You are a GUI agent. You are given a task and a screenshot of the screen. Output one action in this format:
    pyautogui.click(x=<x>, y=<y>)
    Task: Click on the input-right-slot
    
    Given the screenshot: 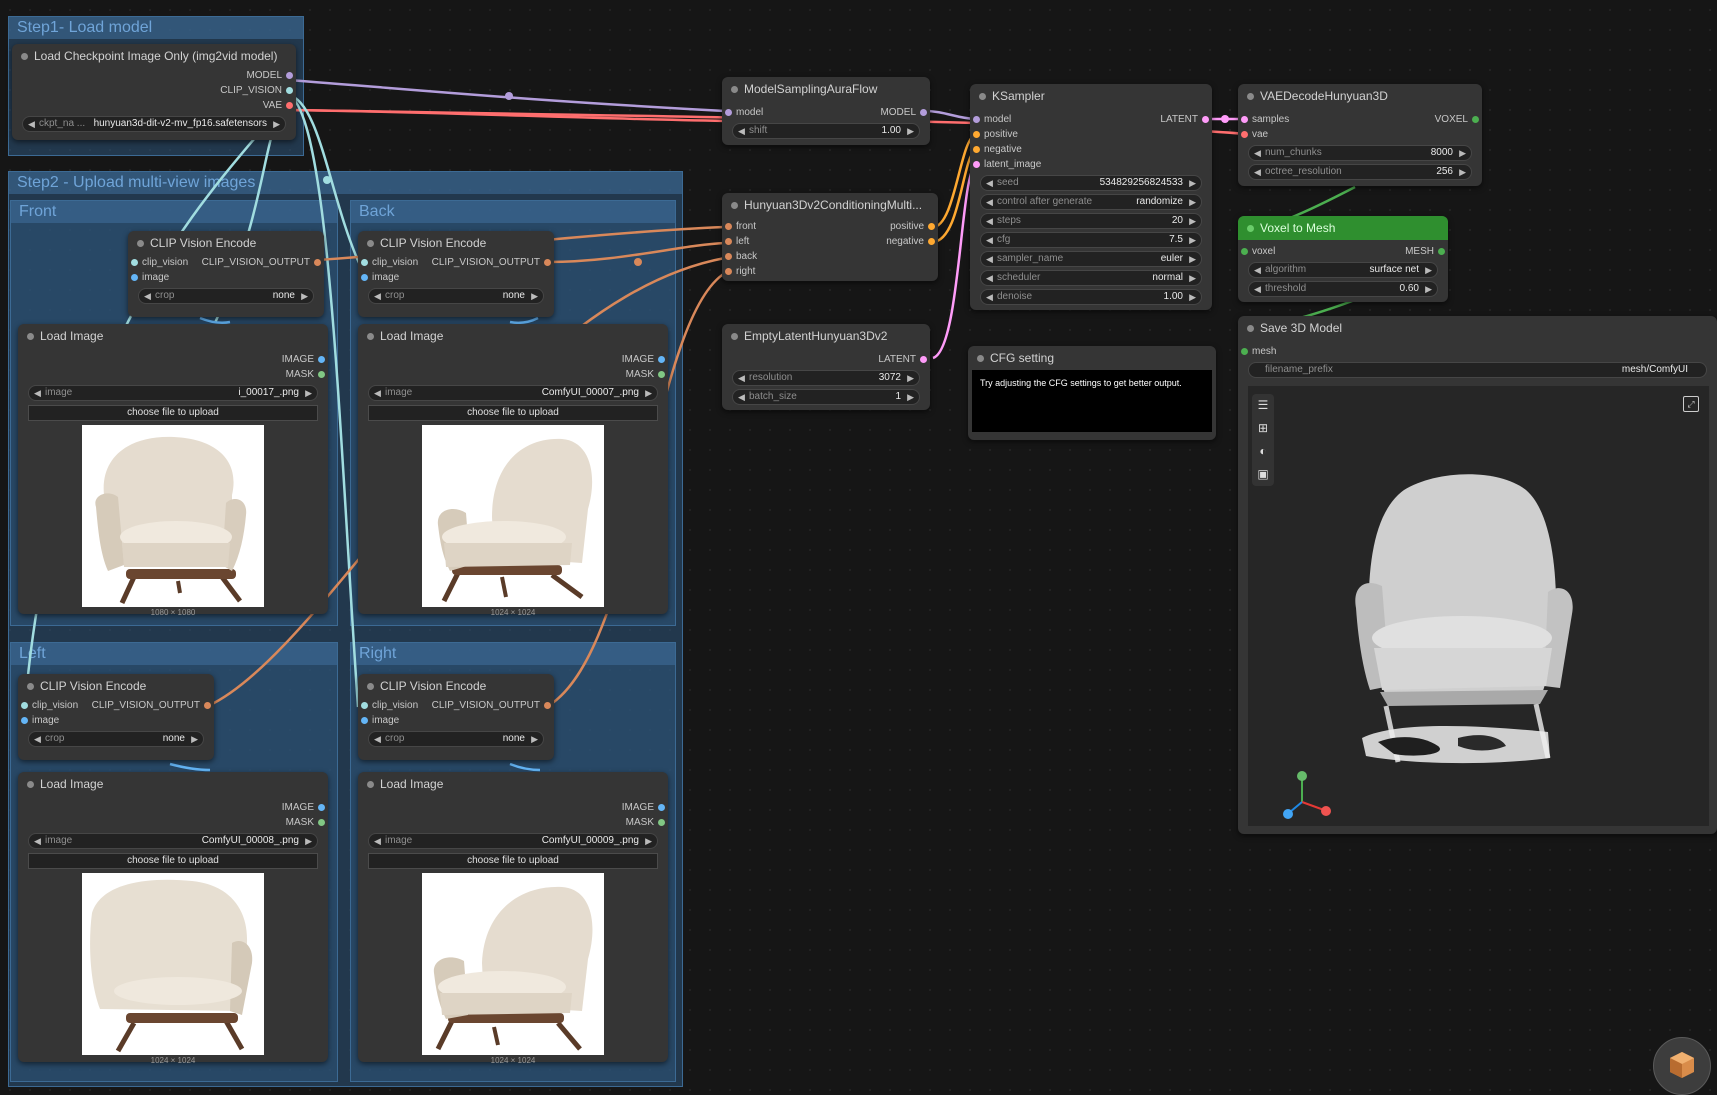 What is the action you would take?
    pyautogui.click(x=728, y=271)
    